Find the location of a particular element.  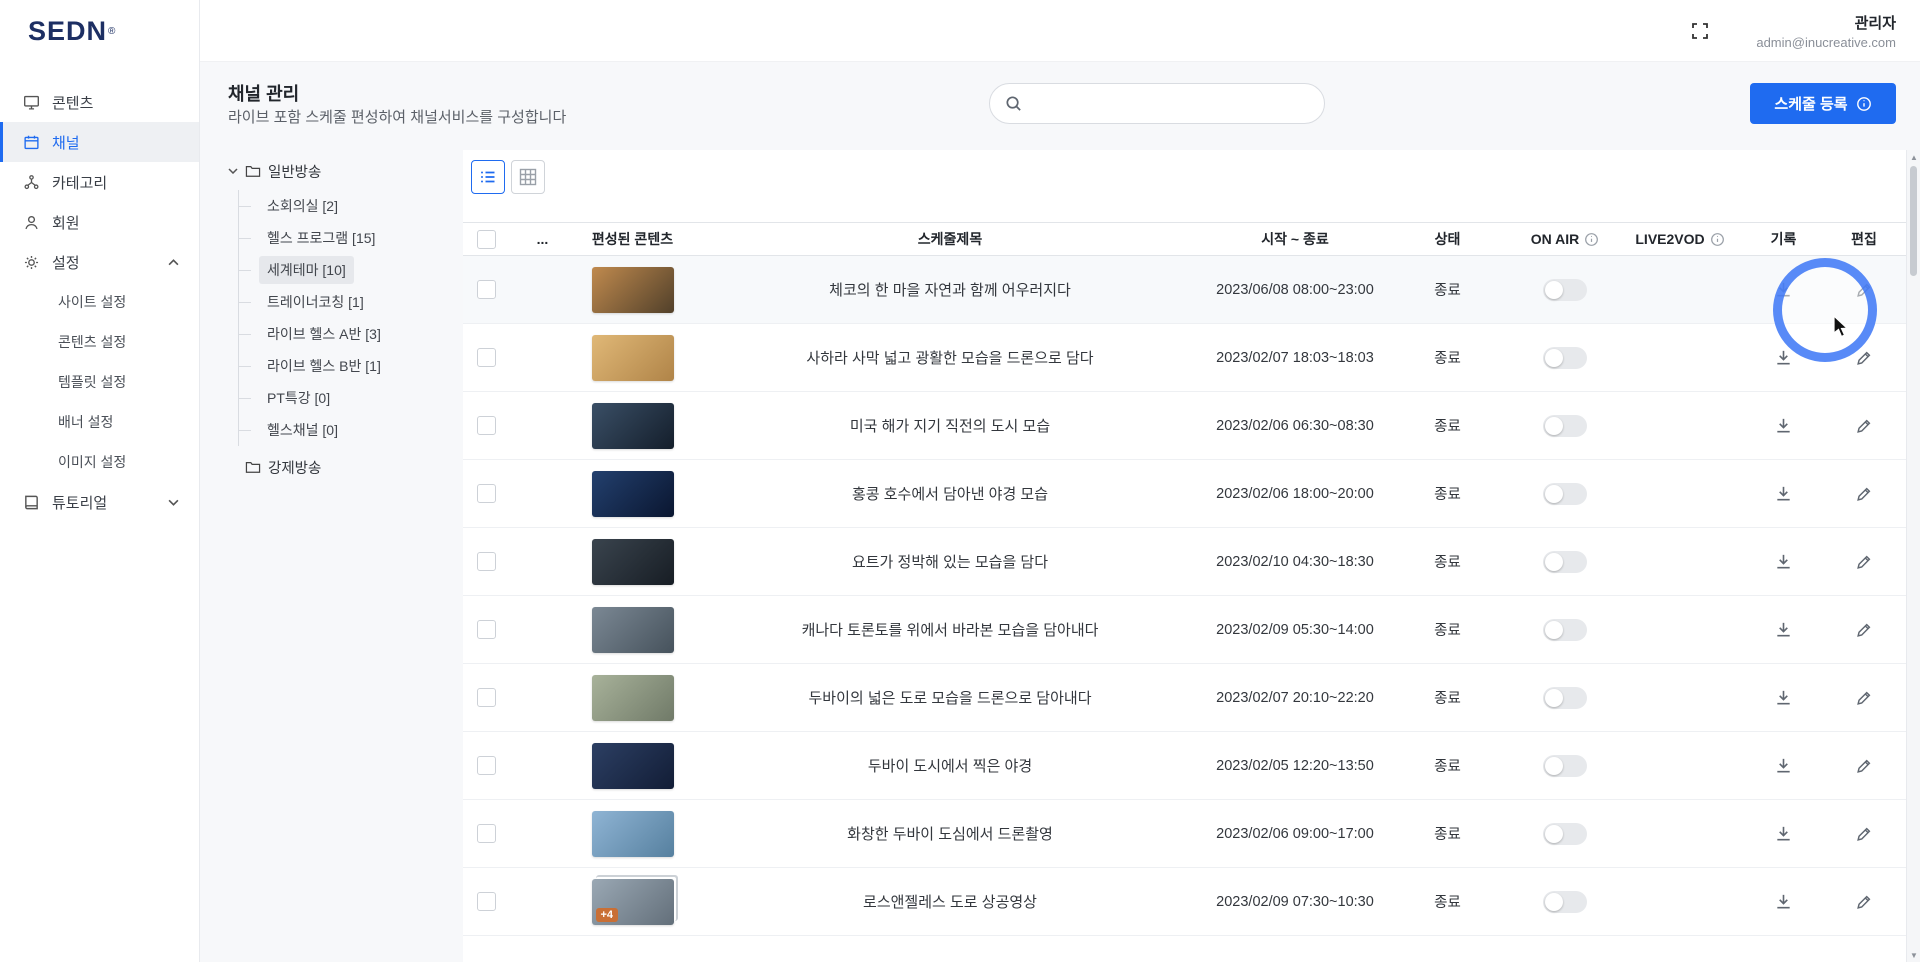

scrollbar-thumb is located at coordinates (1913, 221).